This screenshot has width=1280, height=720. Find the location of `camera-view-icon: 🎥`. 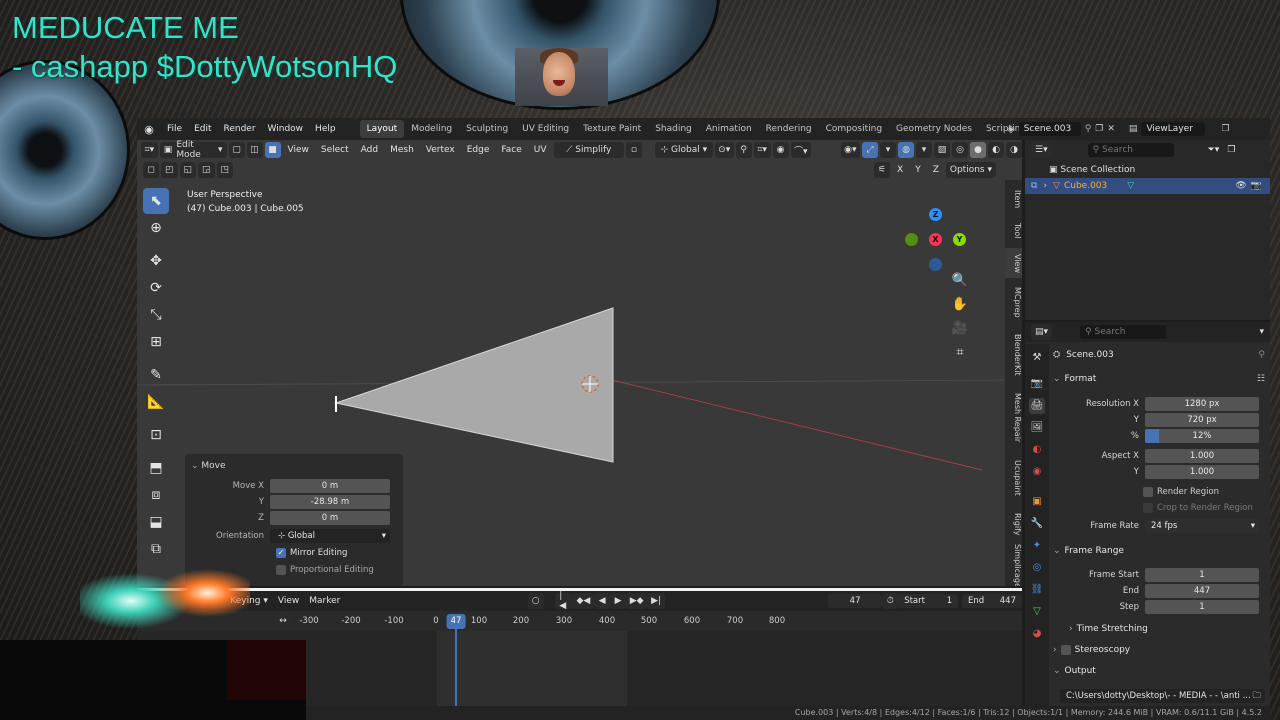

camera-view-icon: 🎥 is located at coordinates (960, 329).